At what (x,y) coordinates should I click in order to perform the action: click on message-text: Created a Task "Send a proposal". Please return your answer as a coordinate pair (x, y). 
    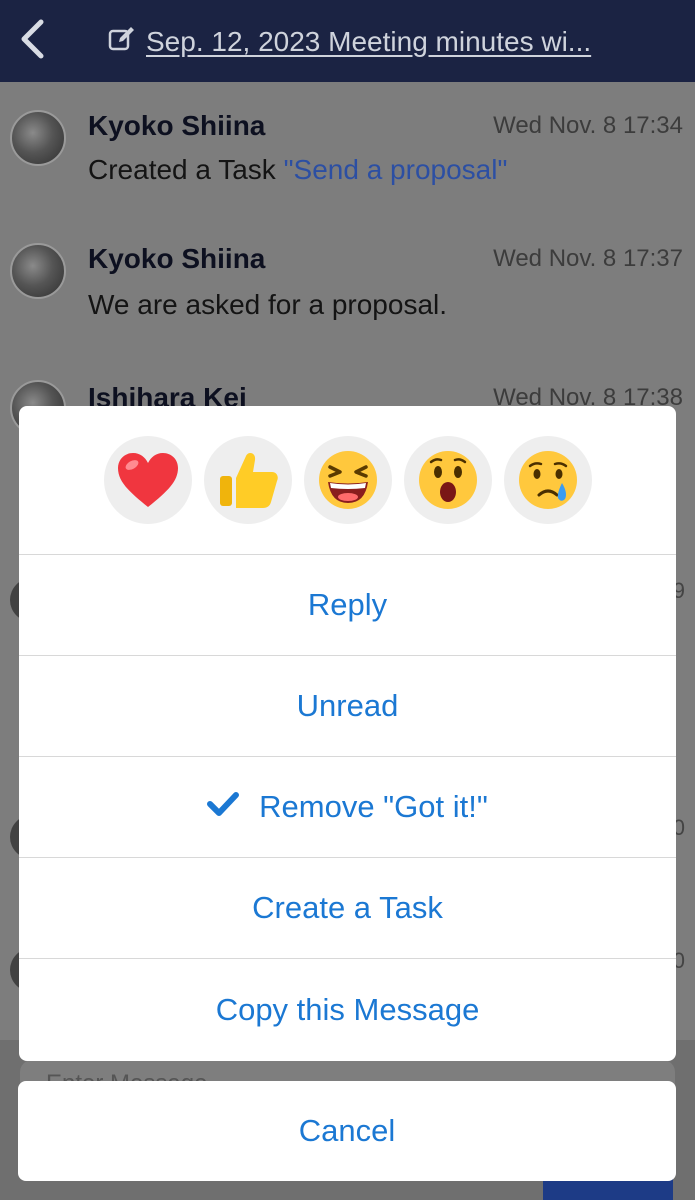
    Looking at the image, I should click on (297, 170).